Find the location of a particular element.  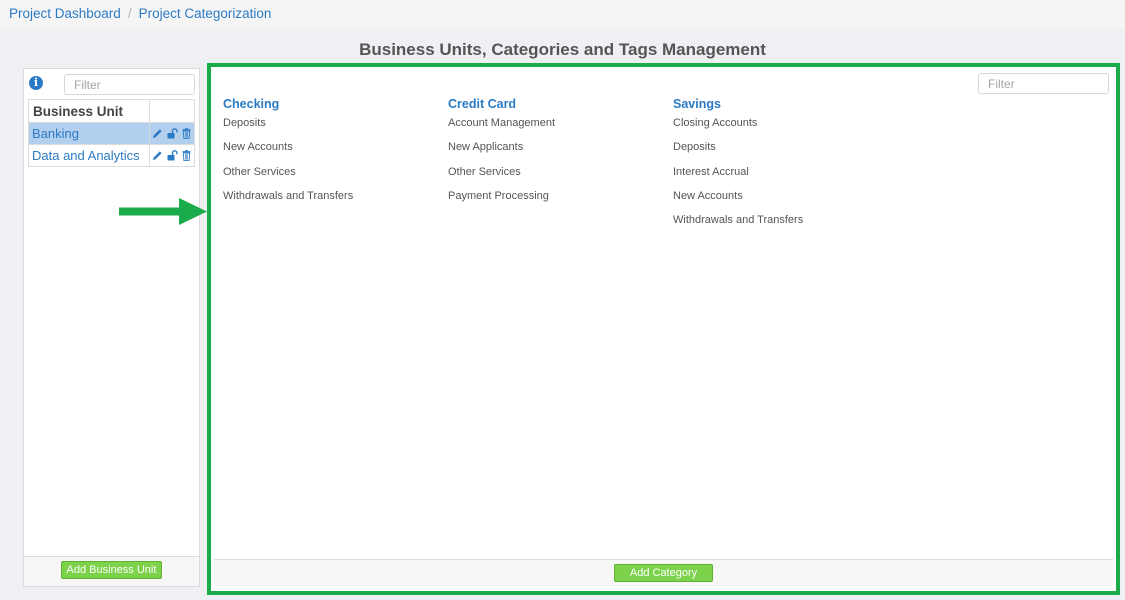

tag-item: Closing Accounts is located at coordinates (783, 128).